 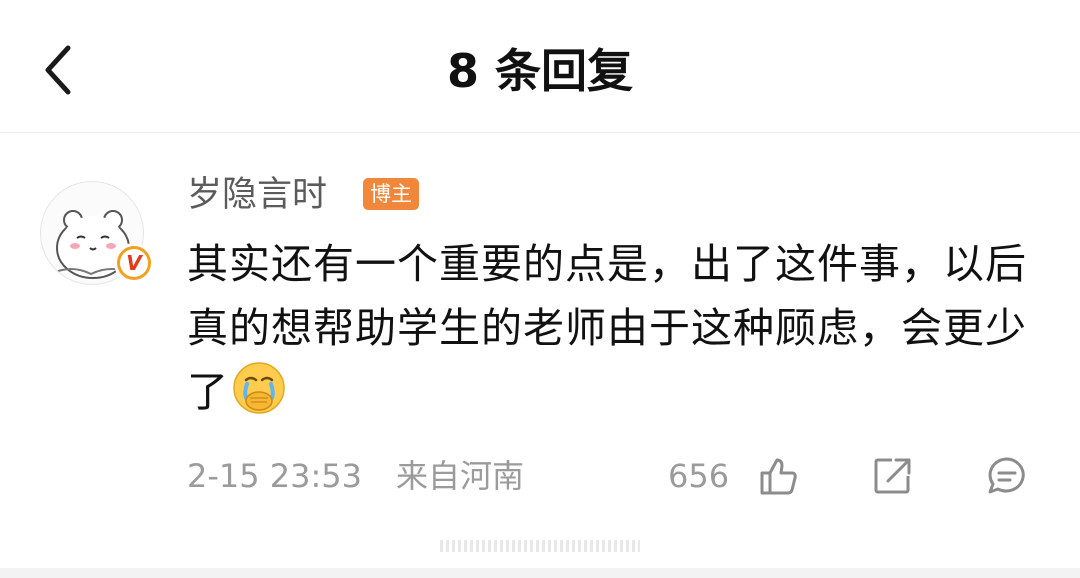 I want to click on comment-time: 2-15 23:53, so click(x=275, y=476).